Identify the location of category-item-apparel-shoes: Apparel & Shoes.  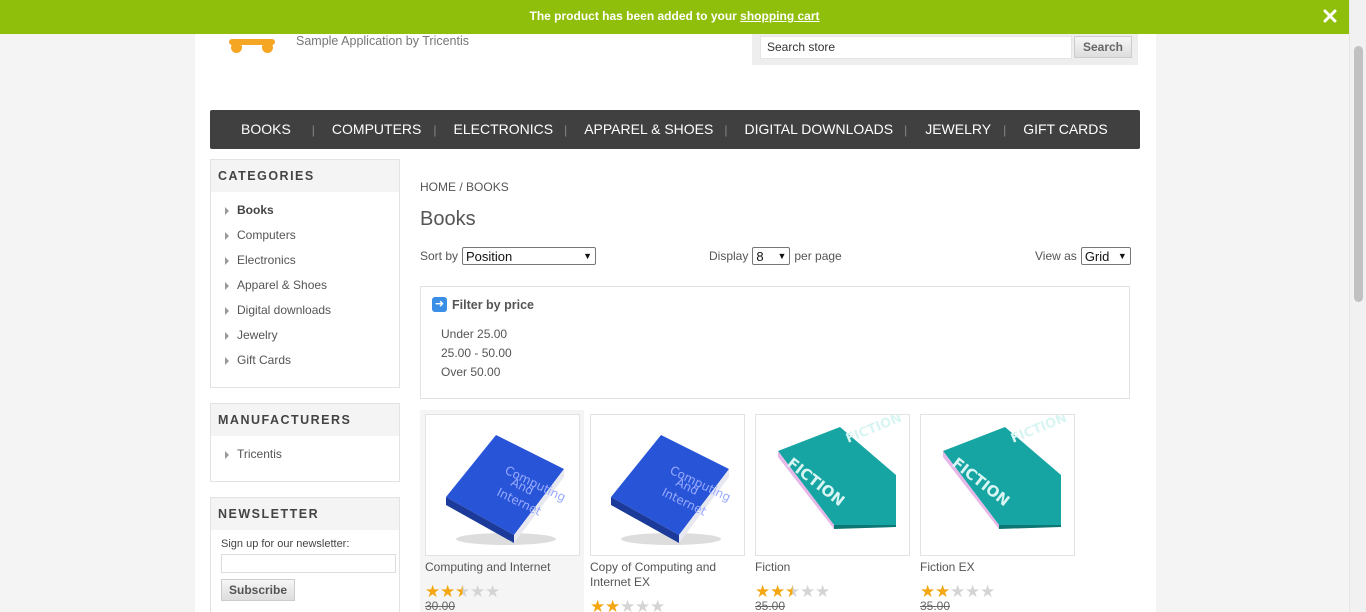
(312, 285).